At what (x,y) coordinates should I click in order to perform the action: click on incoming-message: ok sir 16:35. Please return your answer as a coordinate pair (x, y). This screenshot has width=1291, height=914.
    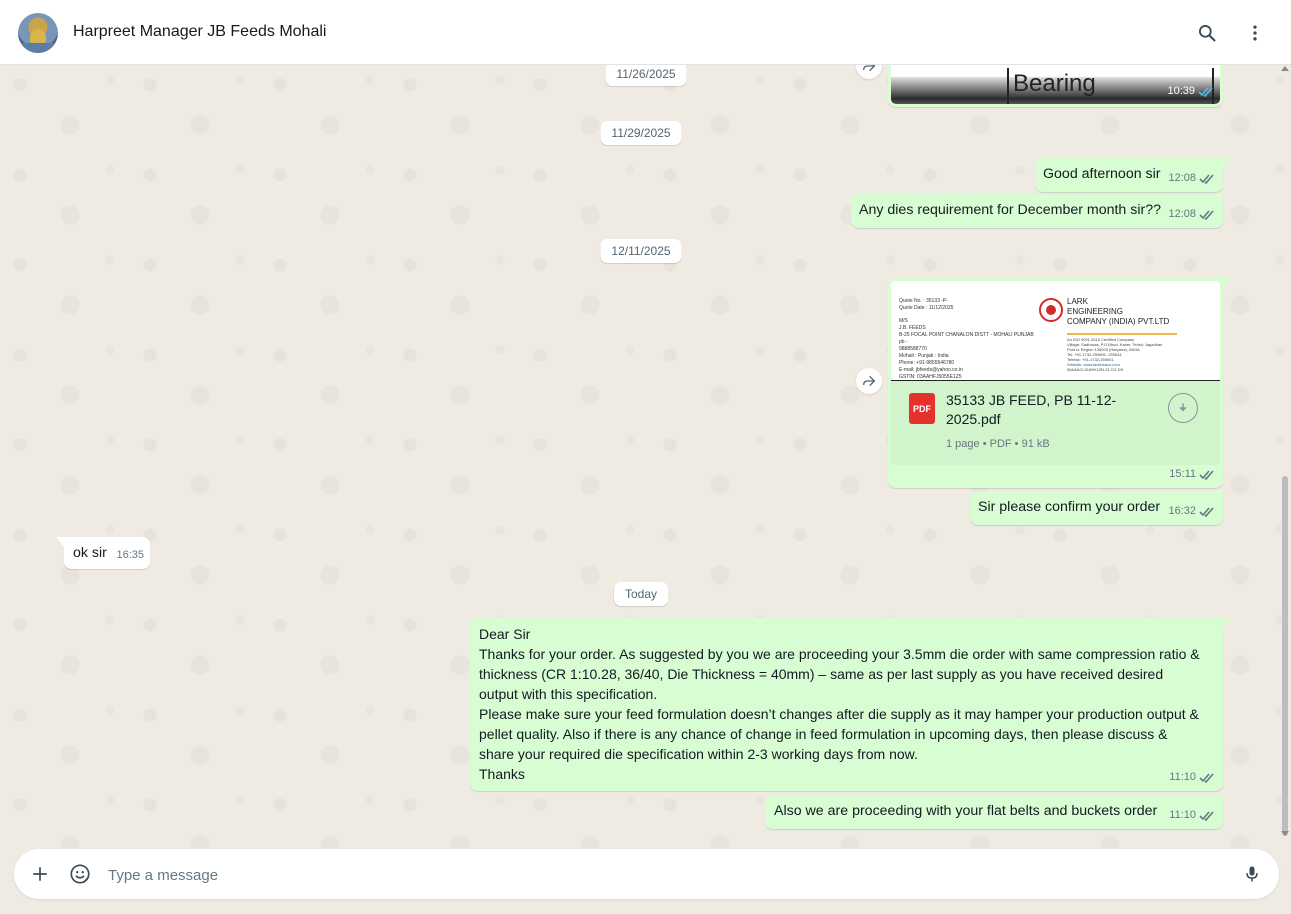
    Looking at the image, I should click on (103, 553).